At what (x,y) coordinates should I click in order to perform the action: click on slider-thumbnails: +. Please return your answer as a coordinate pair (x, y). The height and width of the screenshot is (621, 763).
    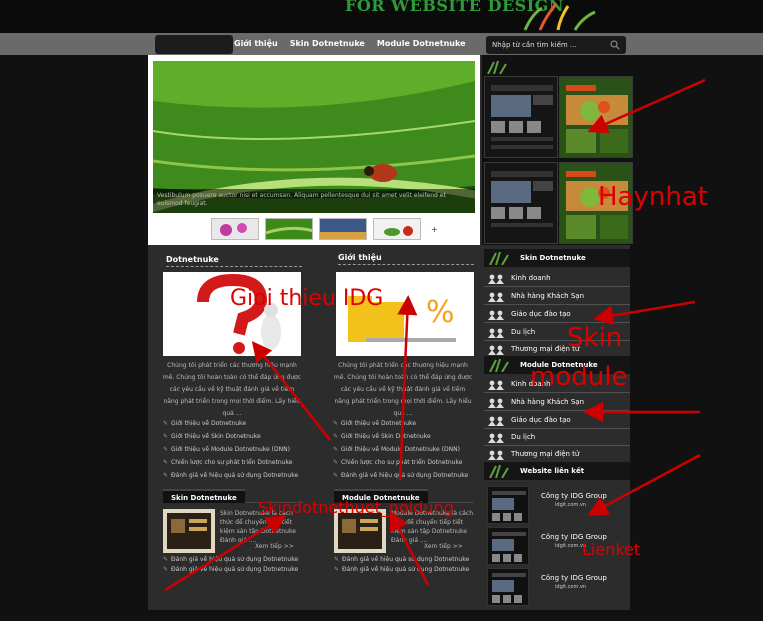
    Looking at the image, I should click on (324, 229).